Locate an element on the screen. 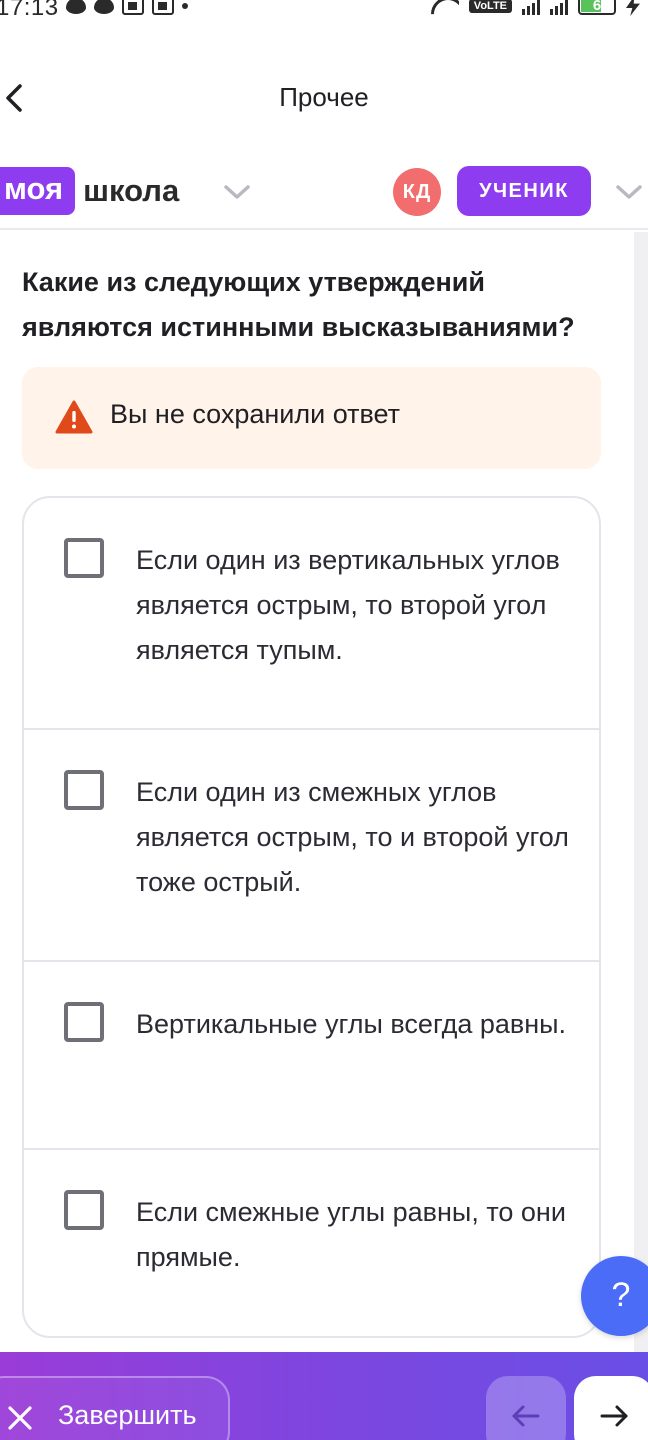 Image resolution: width=648 pixels, height=1440 pixels. bottom-action-bar: Завершить is located at coordinates (324, 1396).